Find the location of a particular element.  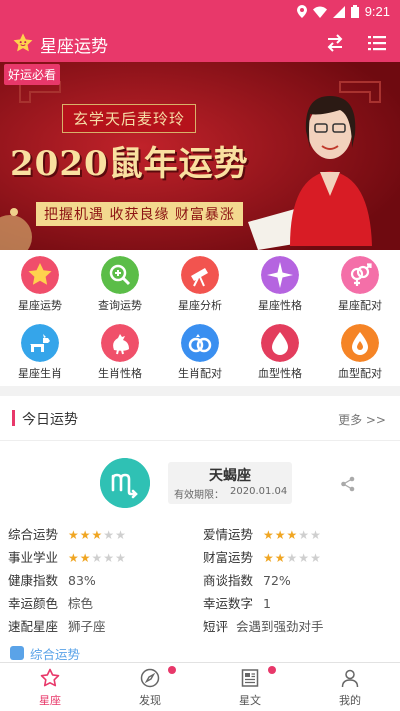

telescope-icon is located at coordinates (200, 275).